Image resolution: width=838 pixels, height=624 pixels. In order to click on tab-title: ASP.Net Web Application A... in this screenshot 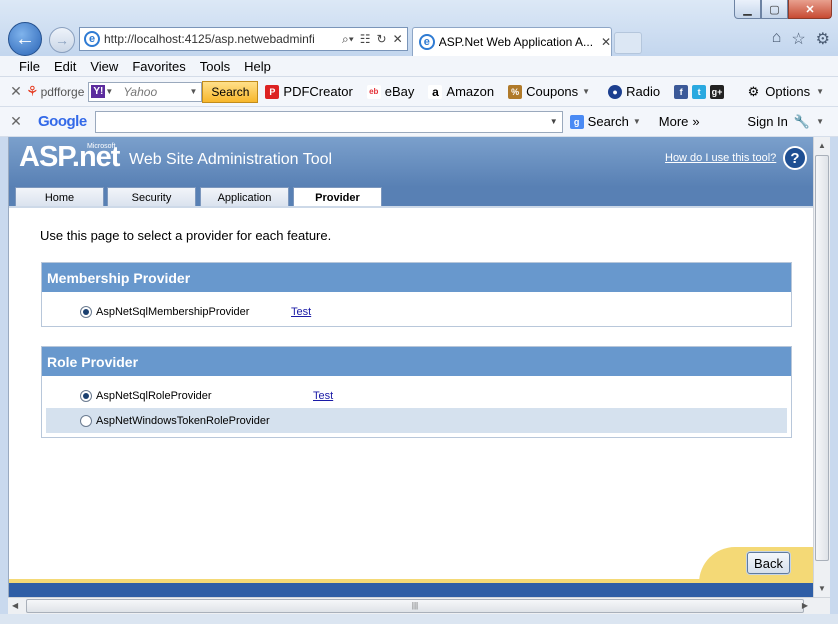, I will do `click(516, 42)`.